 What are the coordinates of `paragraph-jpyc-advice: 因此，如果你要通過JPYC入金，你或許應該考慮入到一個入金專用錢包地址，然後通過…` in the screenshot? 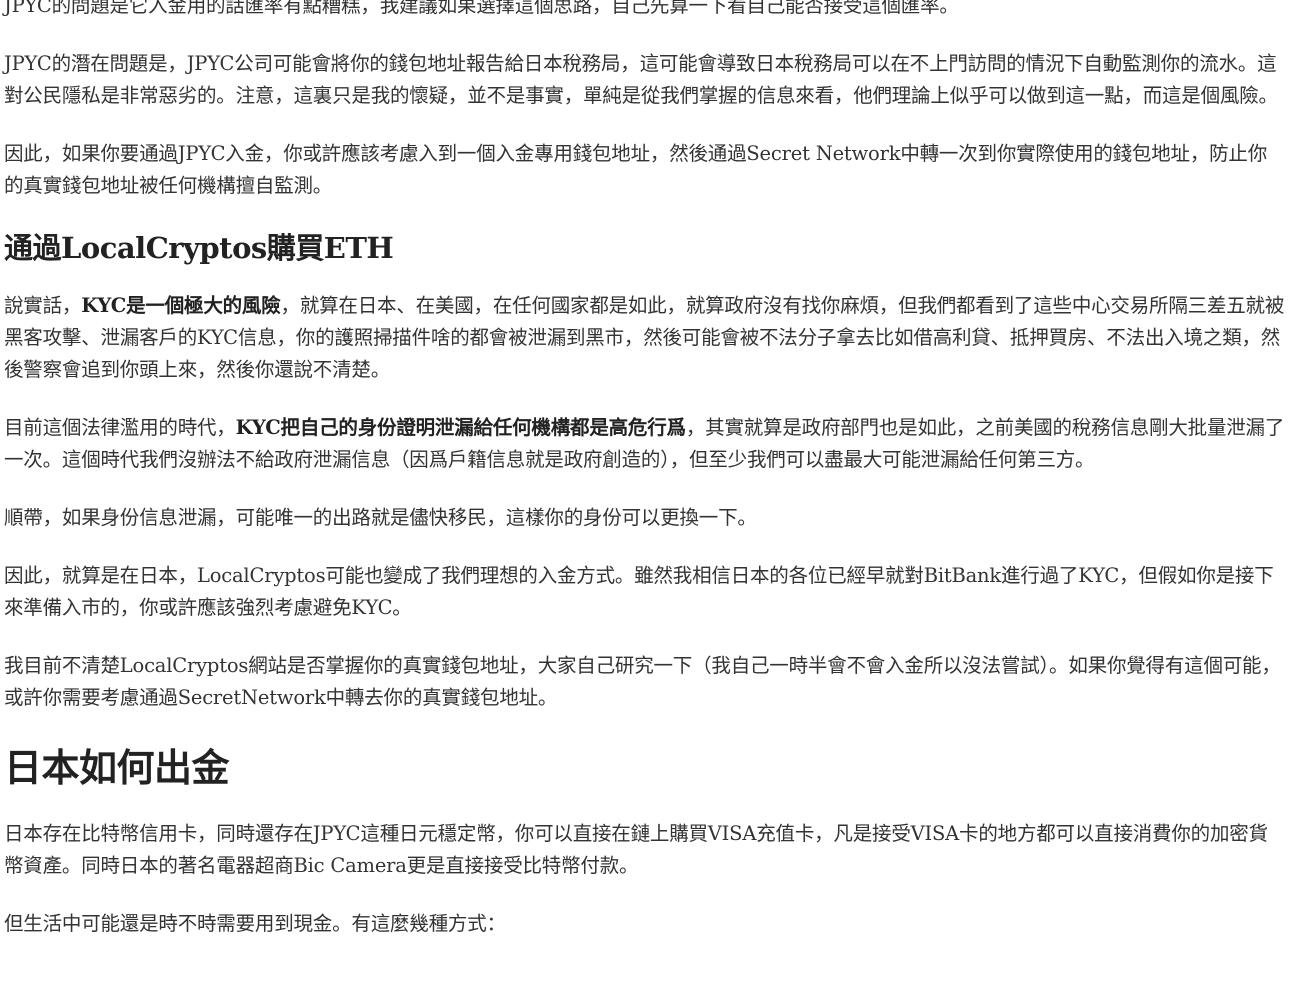 It's located at (636, 169).